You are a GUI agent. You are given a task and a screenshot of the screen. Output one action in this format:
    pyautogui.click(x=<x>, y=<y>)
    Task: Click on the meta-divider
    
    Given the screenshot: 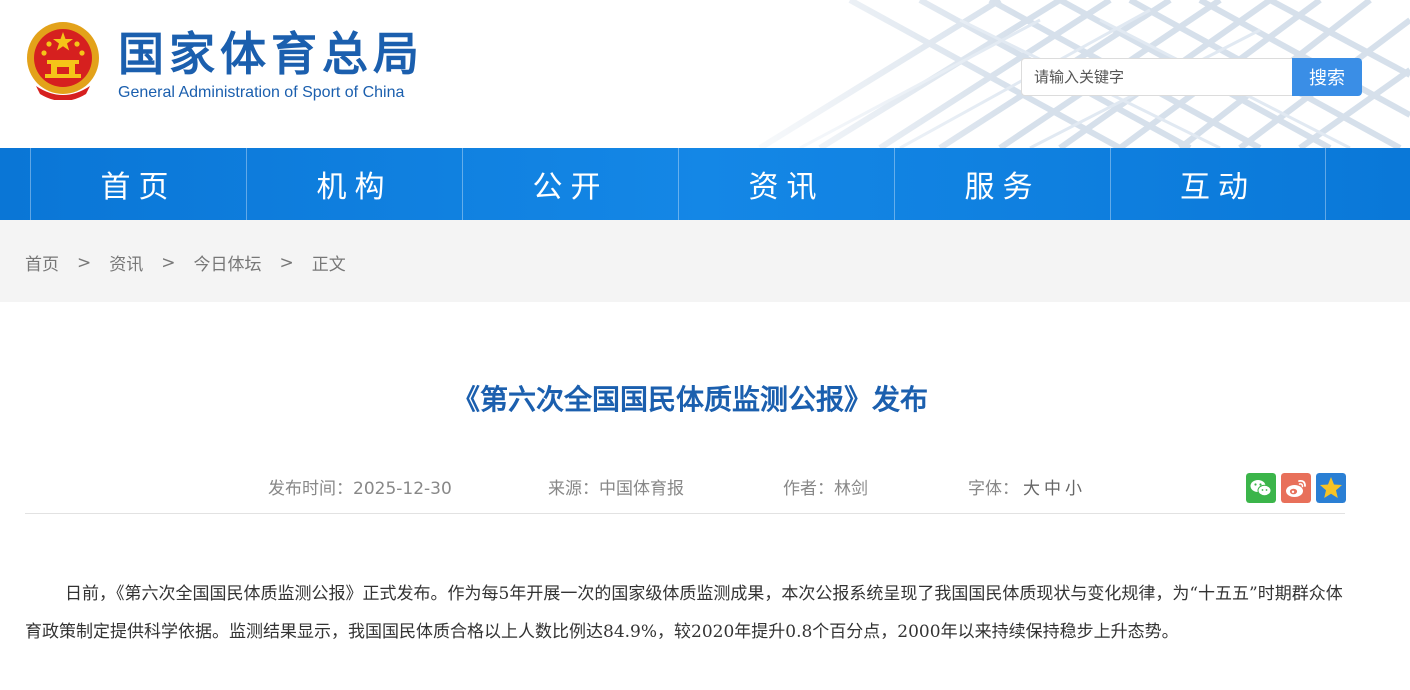 What is the action you would take?
    pyautogui.click(x=685, y=513)
    